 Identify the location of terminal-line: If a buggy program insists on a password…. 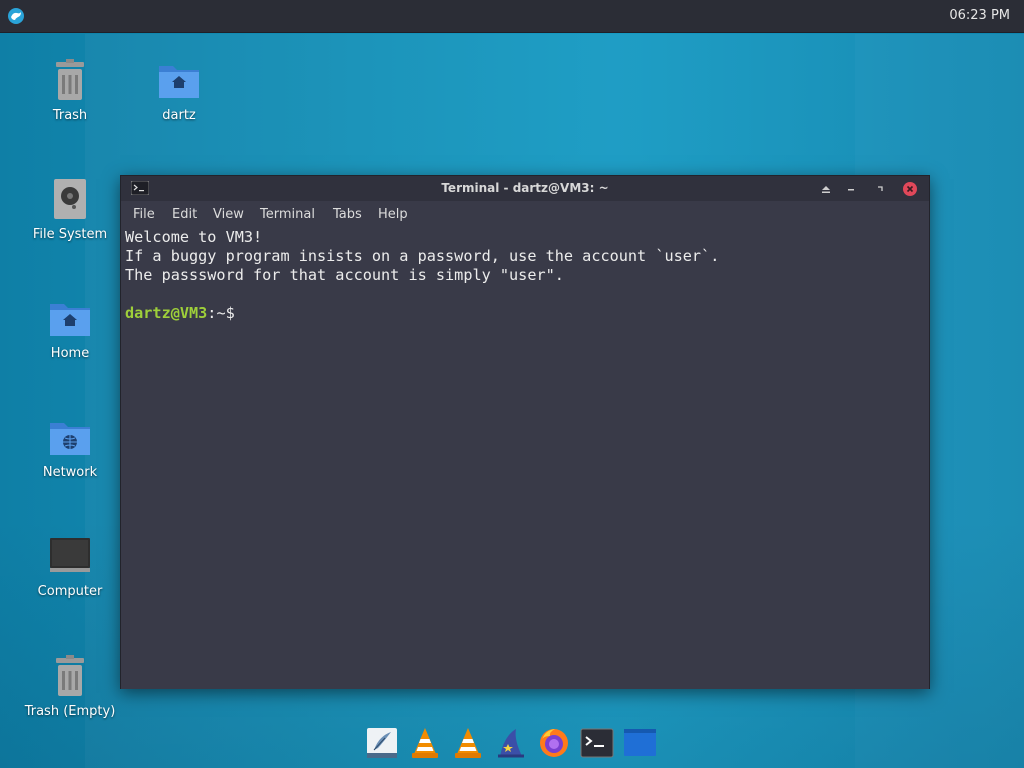
(422, 256).